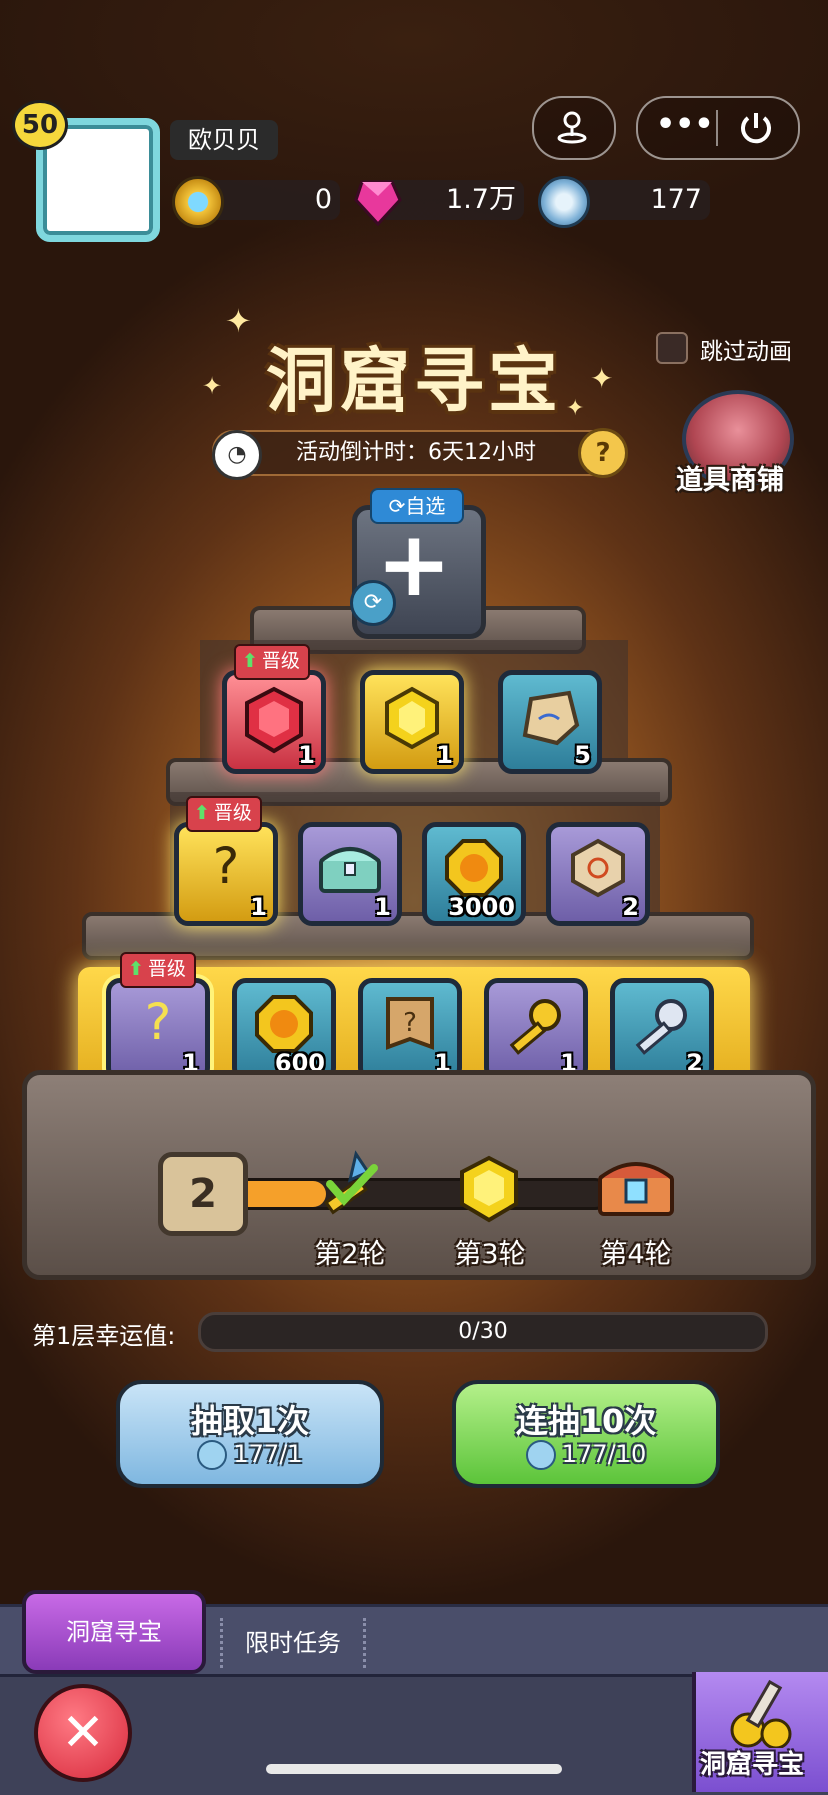  Describe the element at coordinates (40, 125) in the screenshot. I see `level-badge: 50` at that location.